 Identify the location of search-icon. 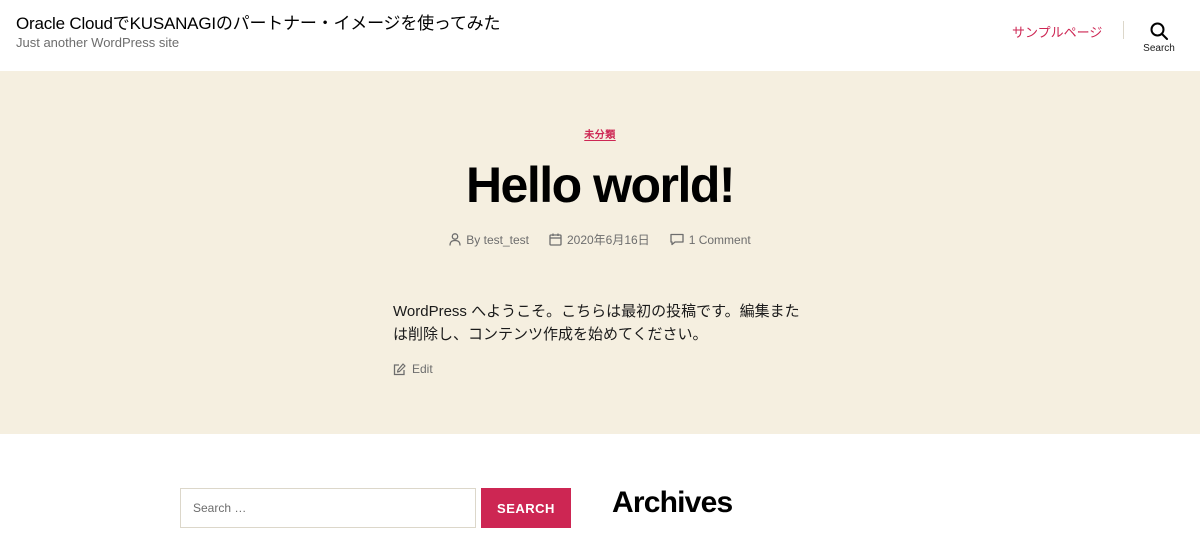
(1159, 31).